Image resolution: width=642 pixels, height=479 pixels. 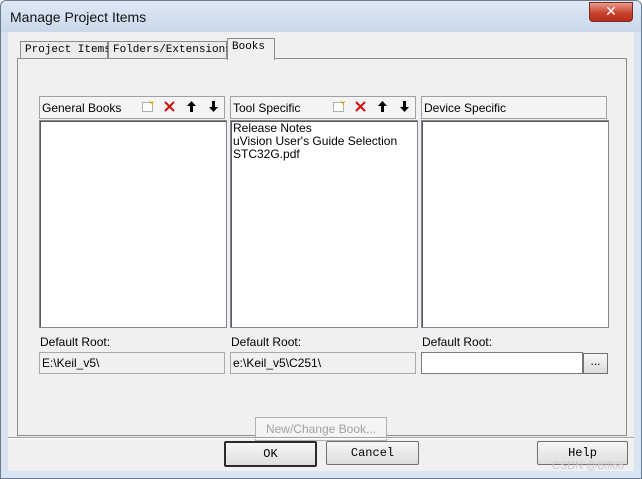 I want to click on tool-specific-title: Tool Specific, so click(x=267, y=108).